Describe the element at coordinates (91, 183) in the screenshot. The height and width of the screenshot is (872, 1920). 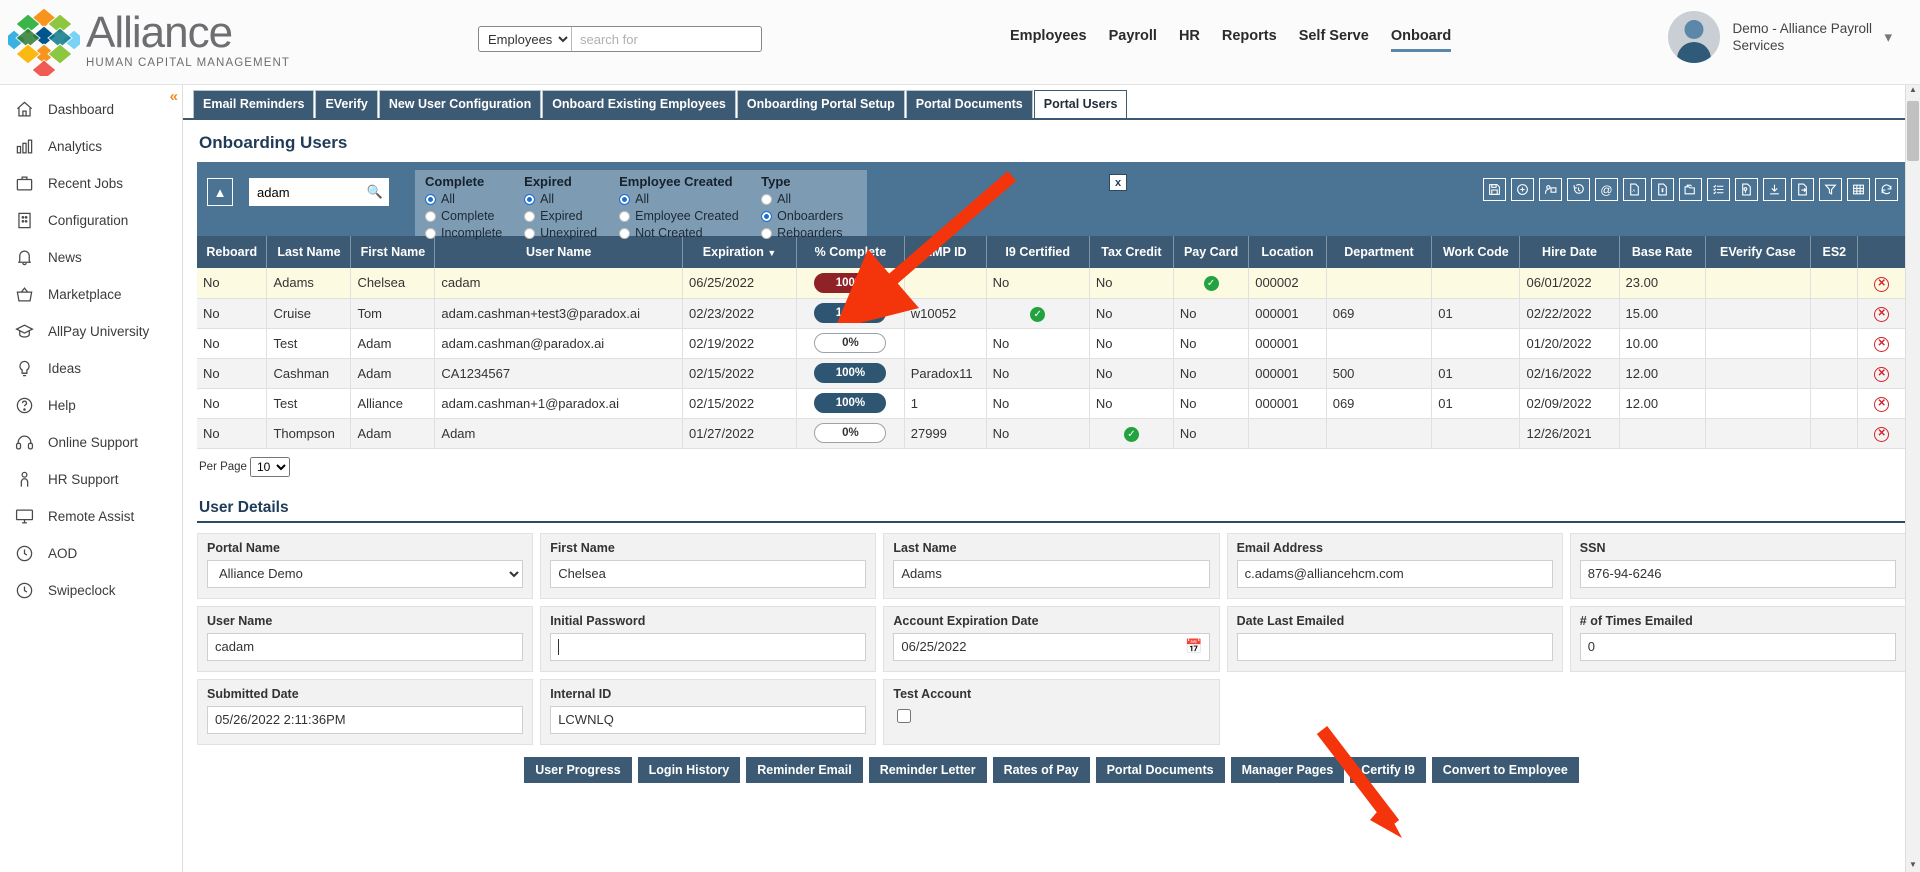
I see `sidebar-item-recent-jobs: Recent Jobs` at that location.